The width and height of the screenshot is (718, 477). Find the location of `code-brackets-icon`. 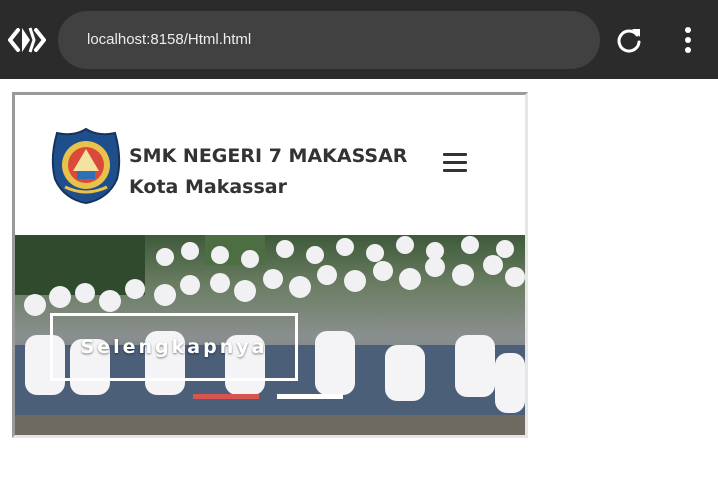

code-brackets-icon is located at coordinates (27, 40).